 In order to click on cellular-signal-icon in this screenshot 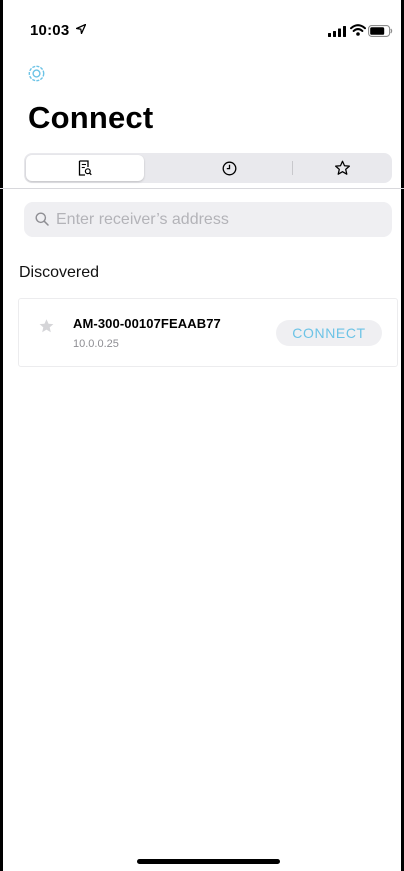, I will do `click(337, 31)`.